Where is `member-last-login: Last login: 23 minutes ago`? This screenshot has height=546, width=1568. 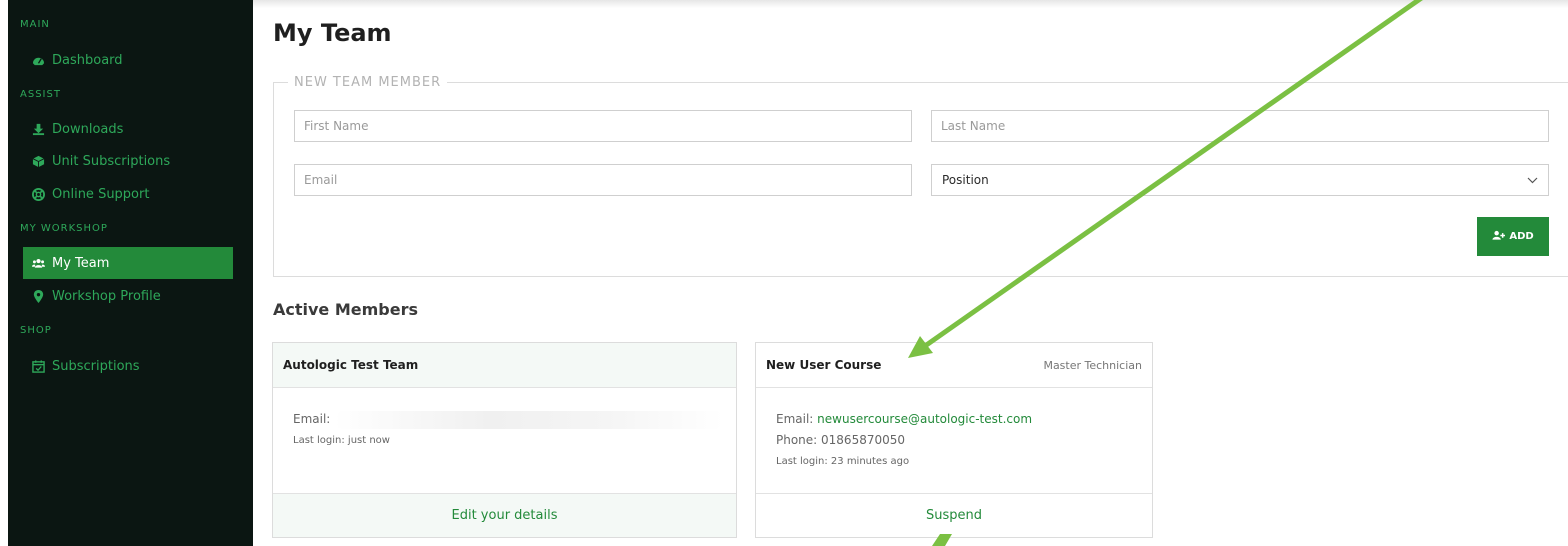 member-last-login: Last login: 23 minutes ago is located at coordinates (843, 461).